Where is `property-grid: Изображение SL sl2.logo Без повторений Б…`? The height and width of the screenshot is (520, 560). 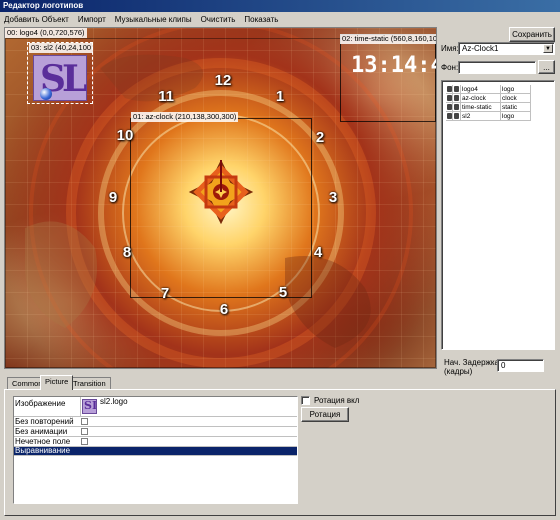 property-grid: Изображение SL sl2.logo Без повторений Б… is located at coordinates (155, 450).